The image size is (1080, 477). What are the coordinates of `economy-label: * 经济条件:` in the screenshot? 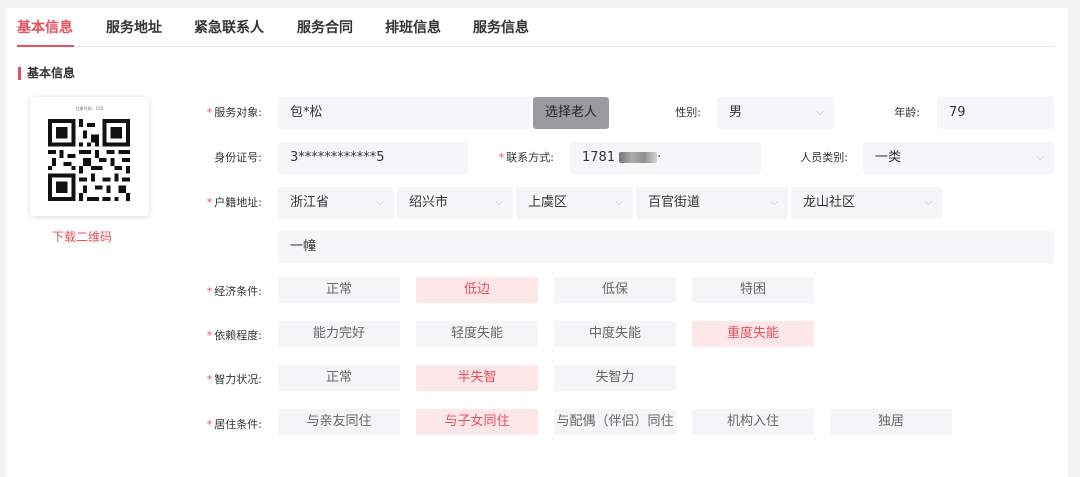 It's located at (234, 291).